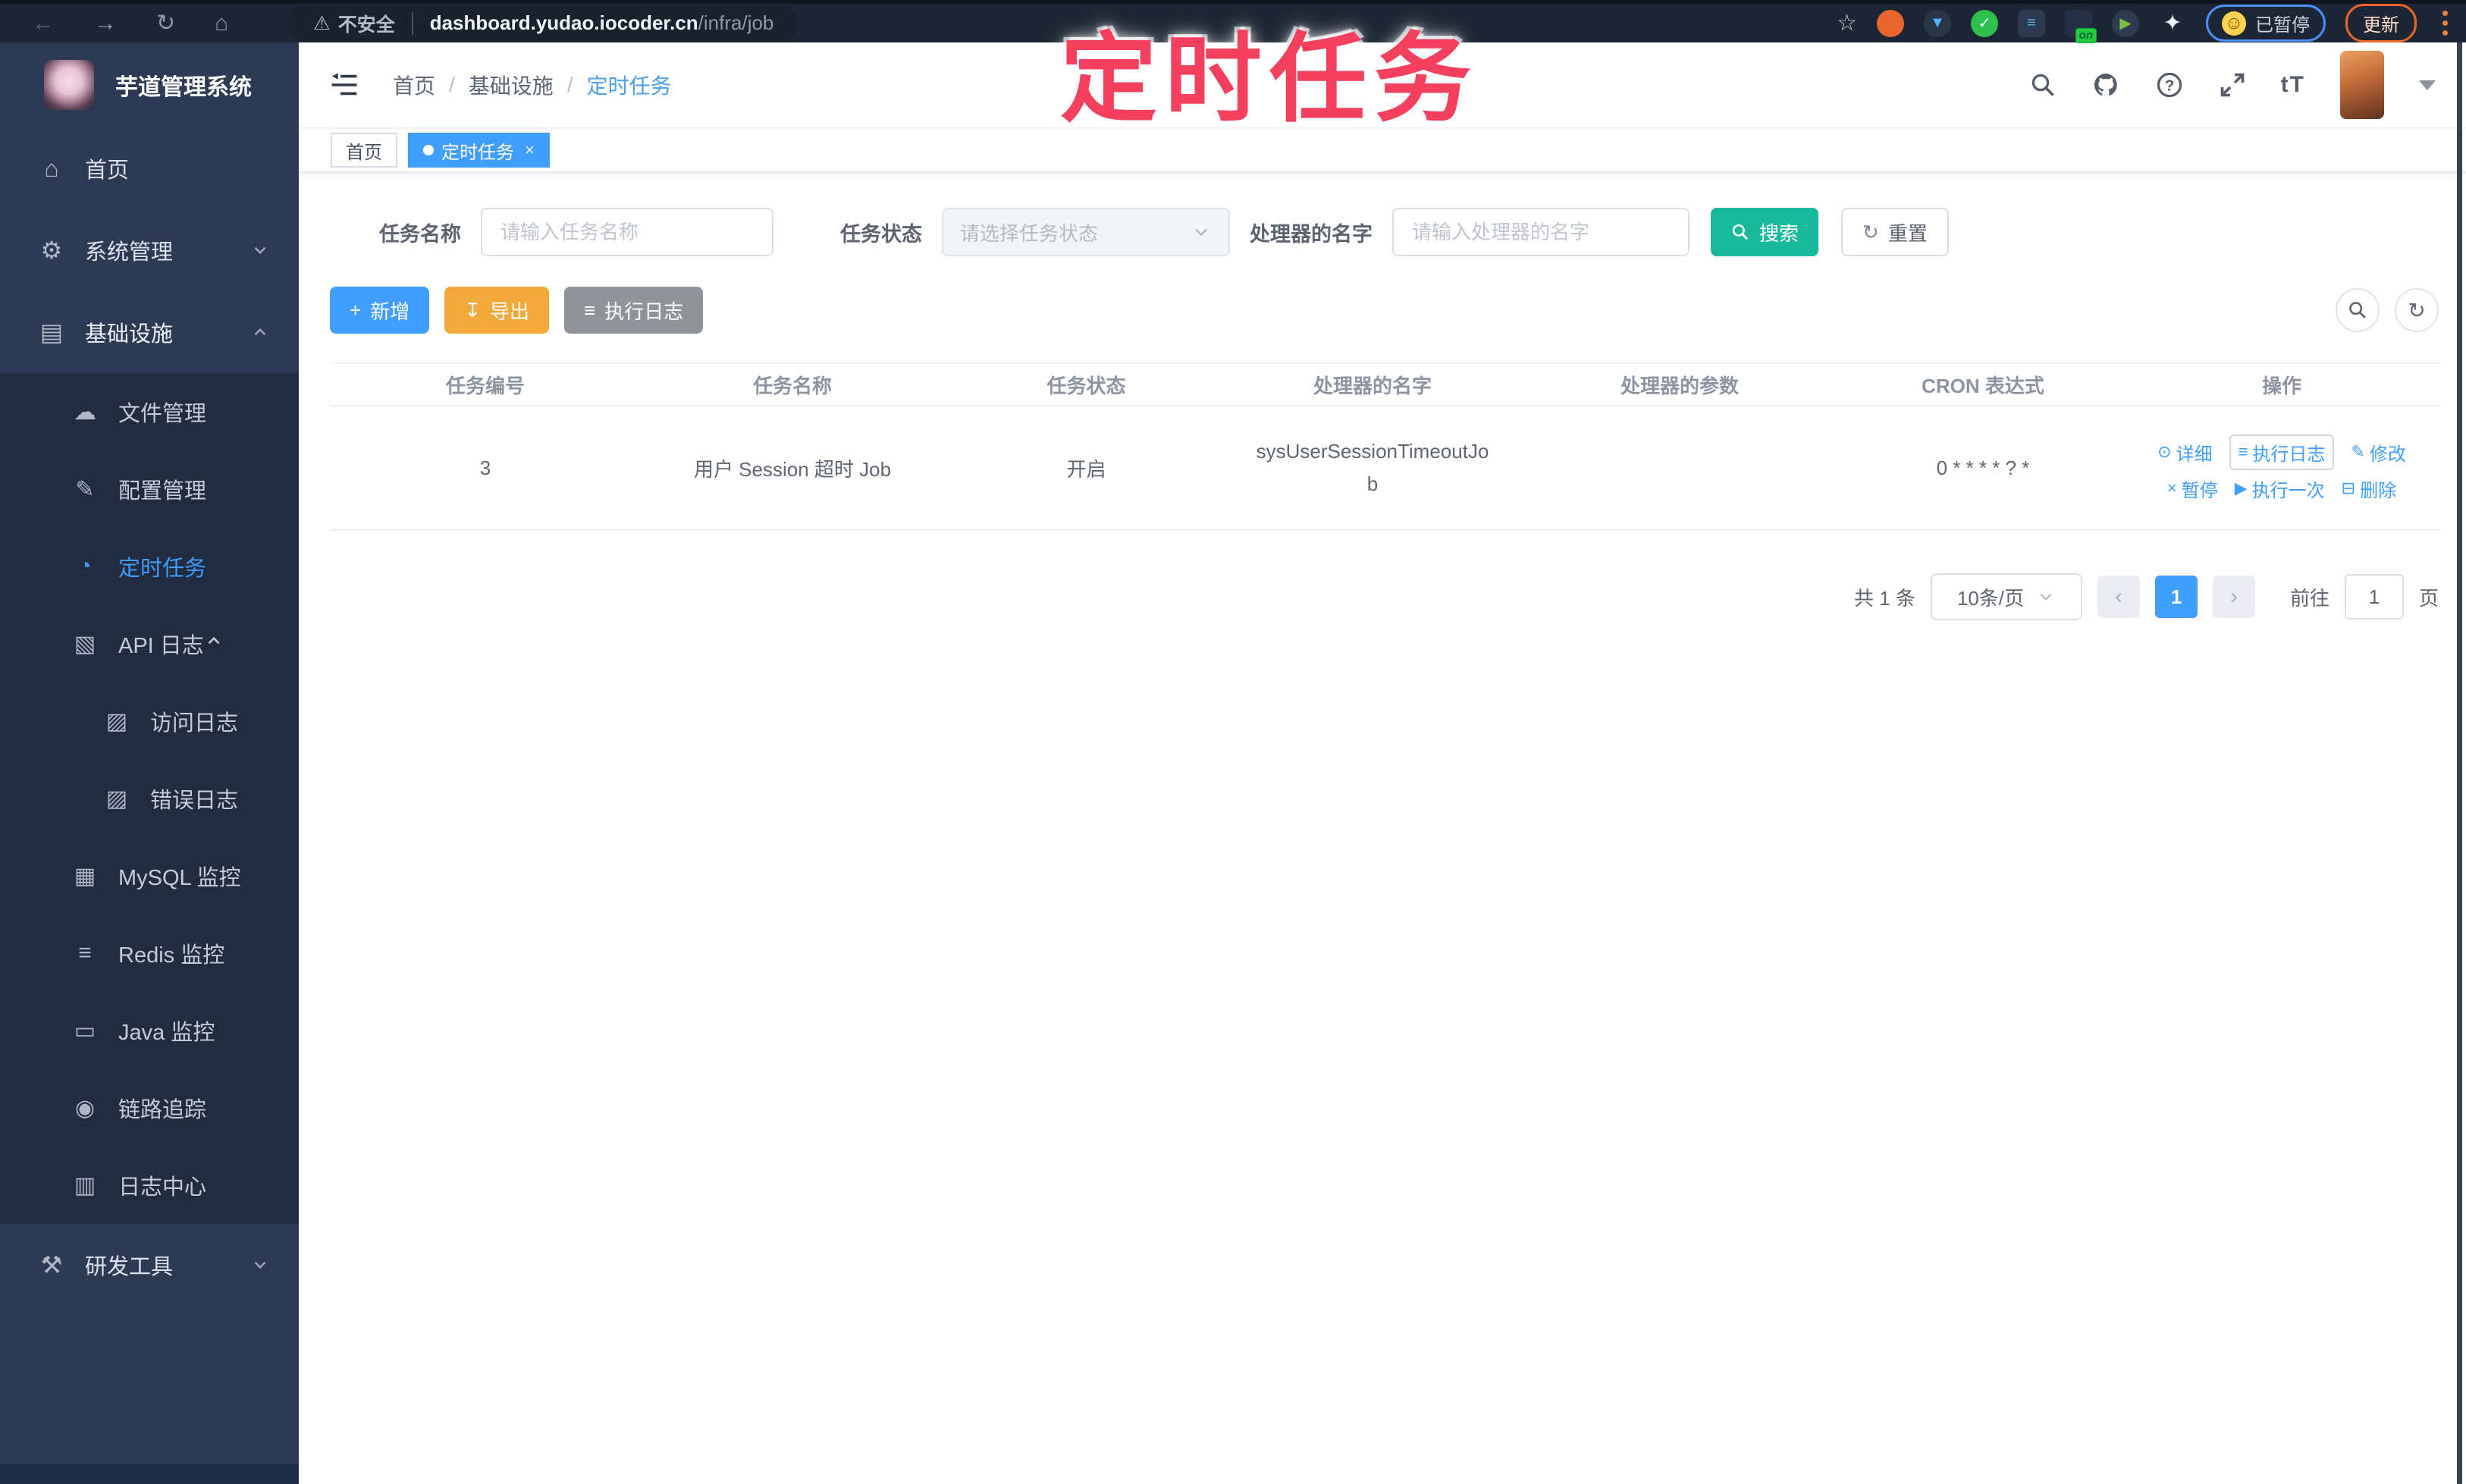 This screenshot has width=2466, height=1484. Describe the element at coordinates (485, 385) in the screenshot. I see `col-header-id: 任务编号` at that location.